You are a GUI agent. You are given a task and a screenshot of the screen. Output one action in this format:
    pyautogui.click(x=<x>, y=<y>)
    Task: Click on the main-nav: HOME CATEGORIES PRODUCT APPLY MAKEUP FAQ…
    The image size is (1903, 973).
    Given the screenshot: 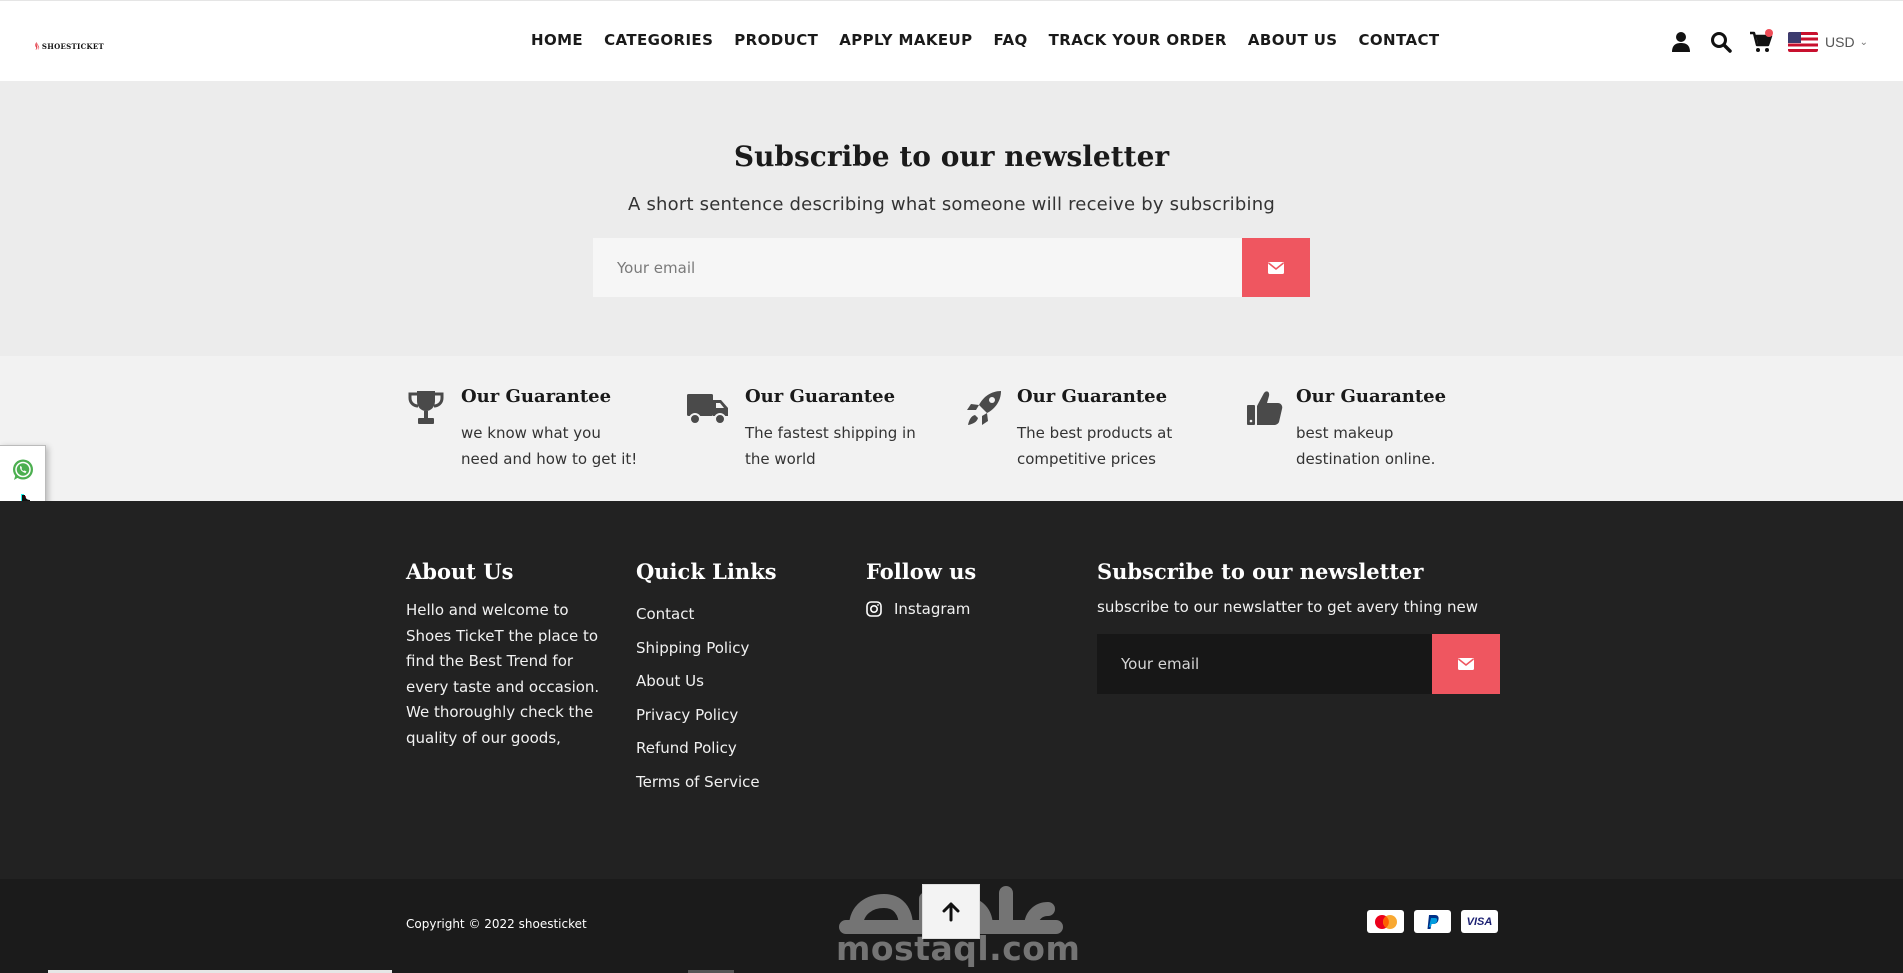 What is the action you would take?
    pyautogui.click(x=996, y=40)
    